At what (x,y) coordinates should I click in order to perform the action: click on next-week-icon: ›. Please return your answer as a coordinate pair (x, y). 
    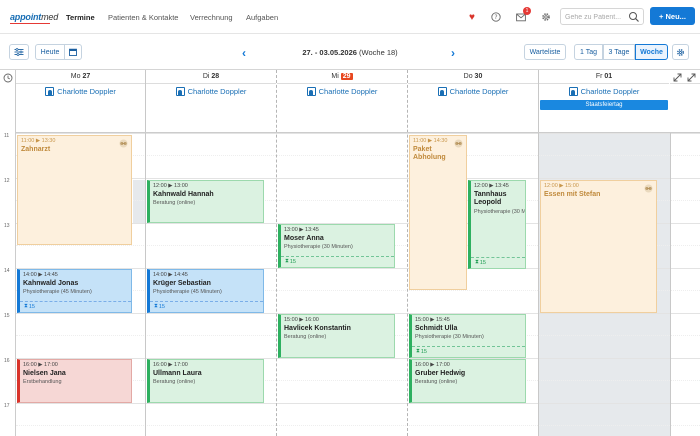
    Looking at the image, I should click on (453, 53).